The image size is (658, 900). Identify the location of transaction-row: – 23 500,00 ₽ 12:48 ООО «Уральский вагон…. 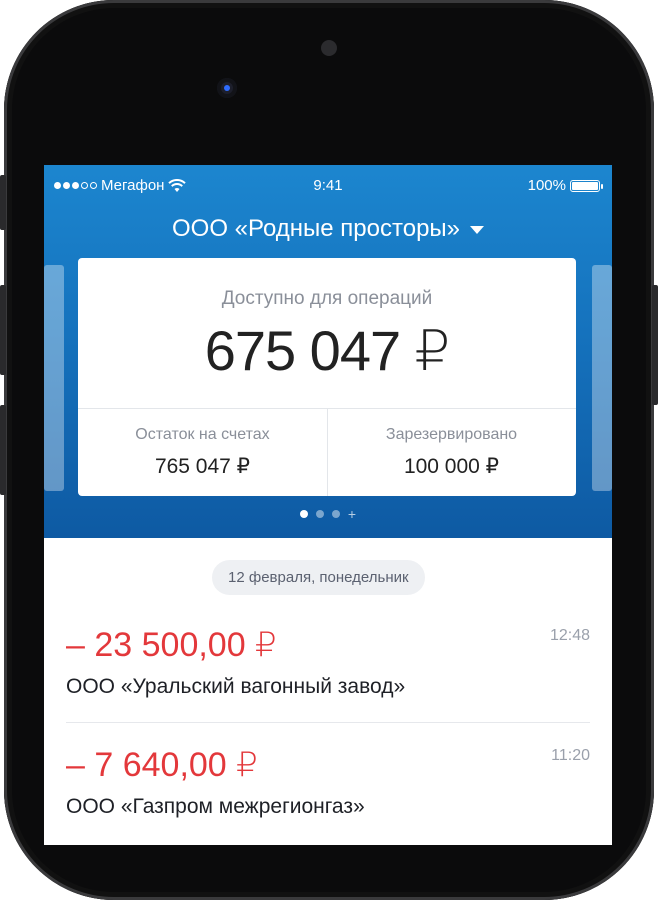
(328, 675).